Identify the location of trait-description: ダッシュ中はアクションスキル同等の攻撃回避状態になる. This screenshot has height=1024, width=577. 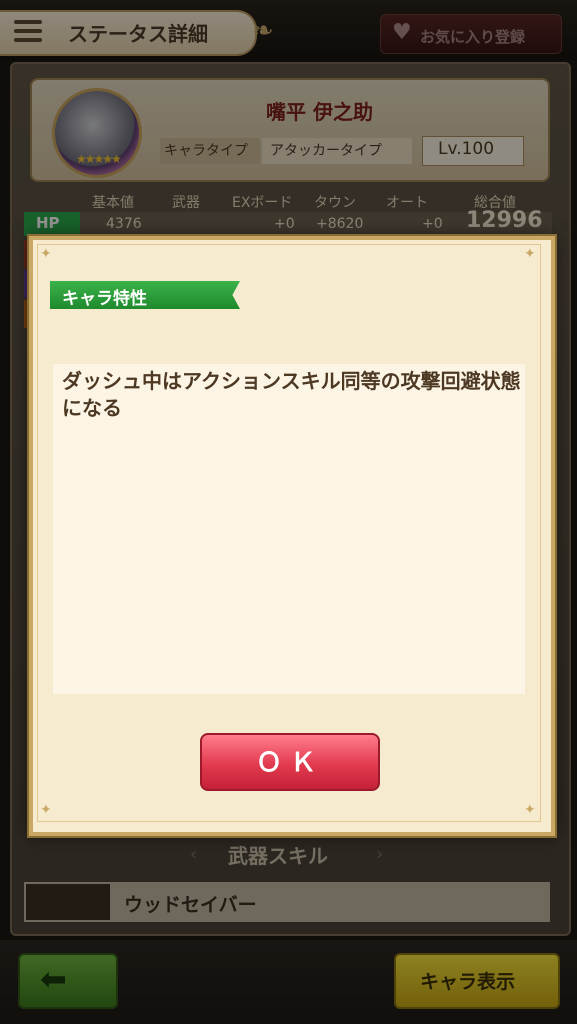
(291, 394).